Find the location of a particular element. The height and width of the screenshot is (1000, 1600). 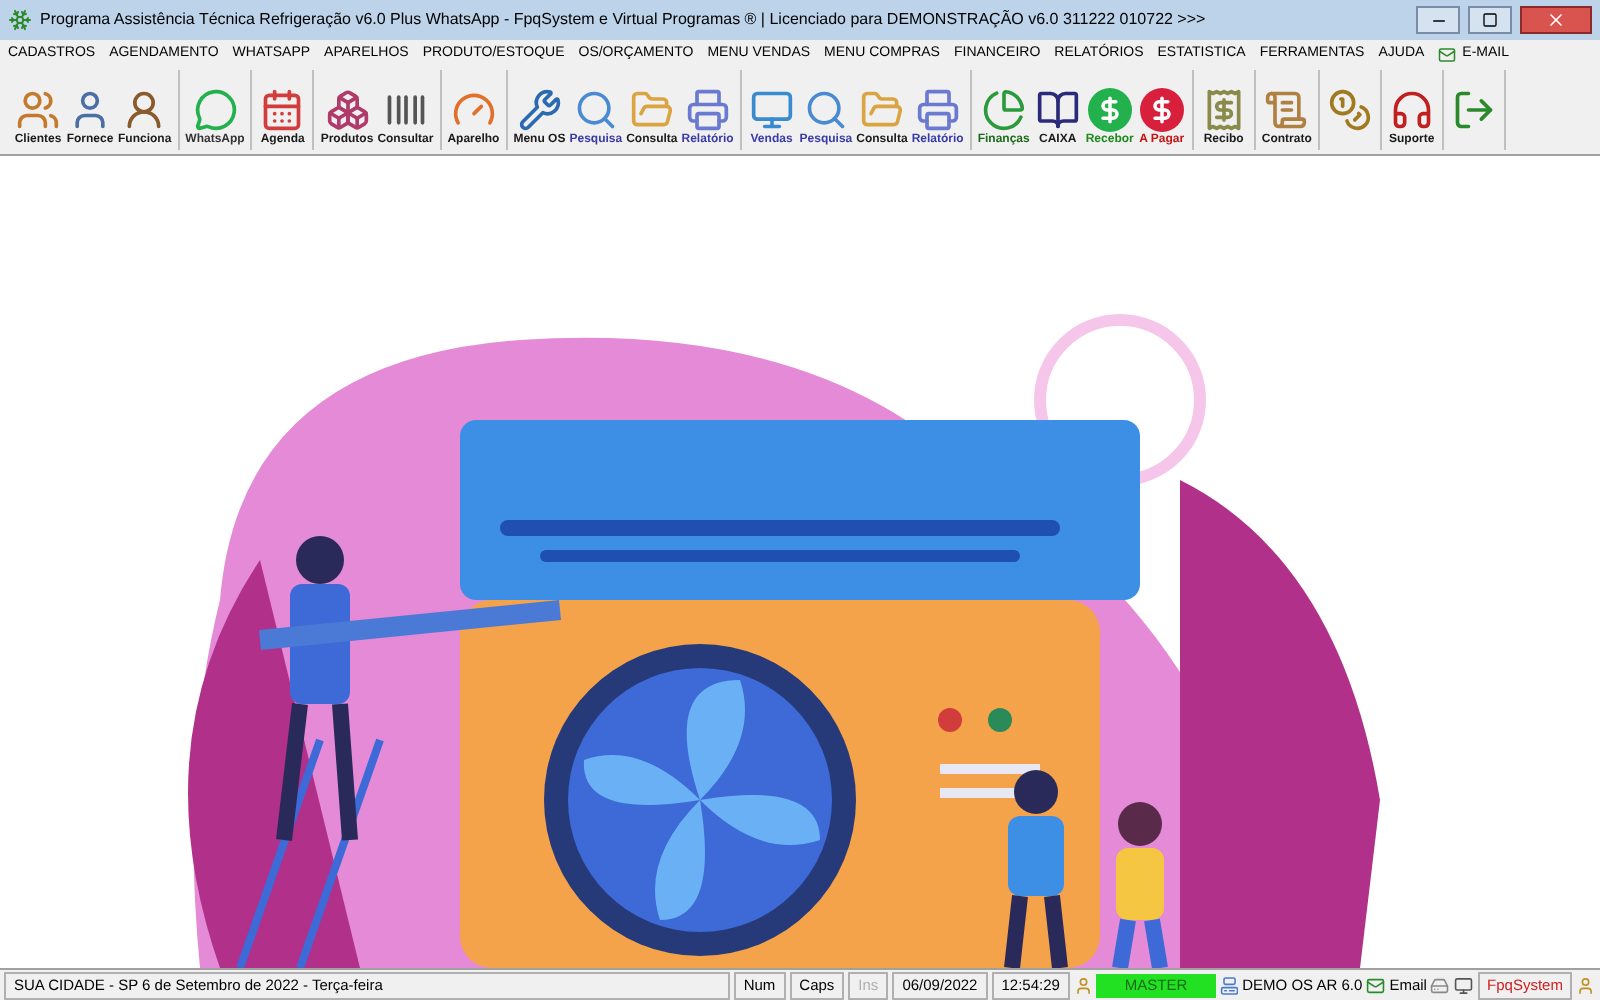

scroll-icon is located at coordinates (1286, 110).